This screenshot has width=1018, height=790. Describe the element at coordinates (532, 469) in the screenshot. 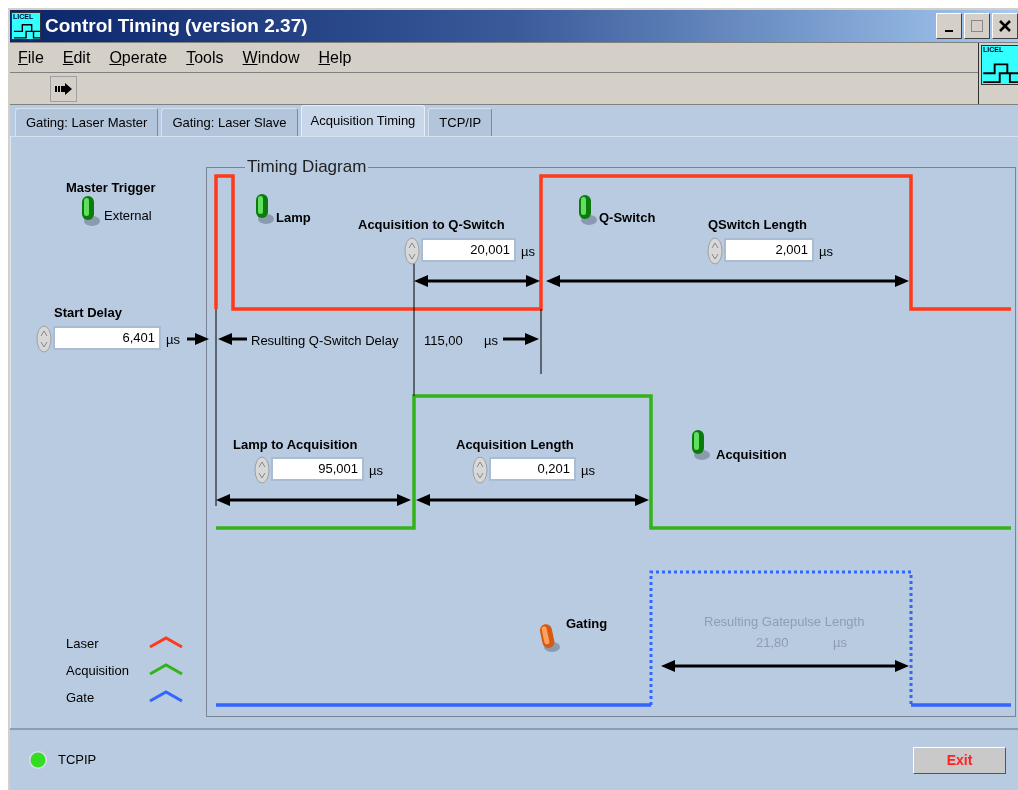

I see `number-field: 0,201` at that location.